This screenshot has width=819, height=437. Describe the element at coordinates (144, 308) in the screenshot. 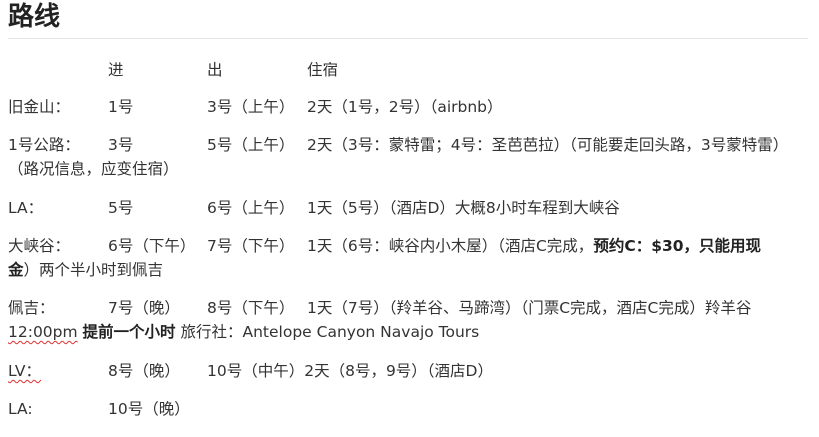

I see `row-in: 7号（晚）` at that location.